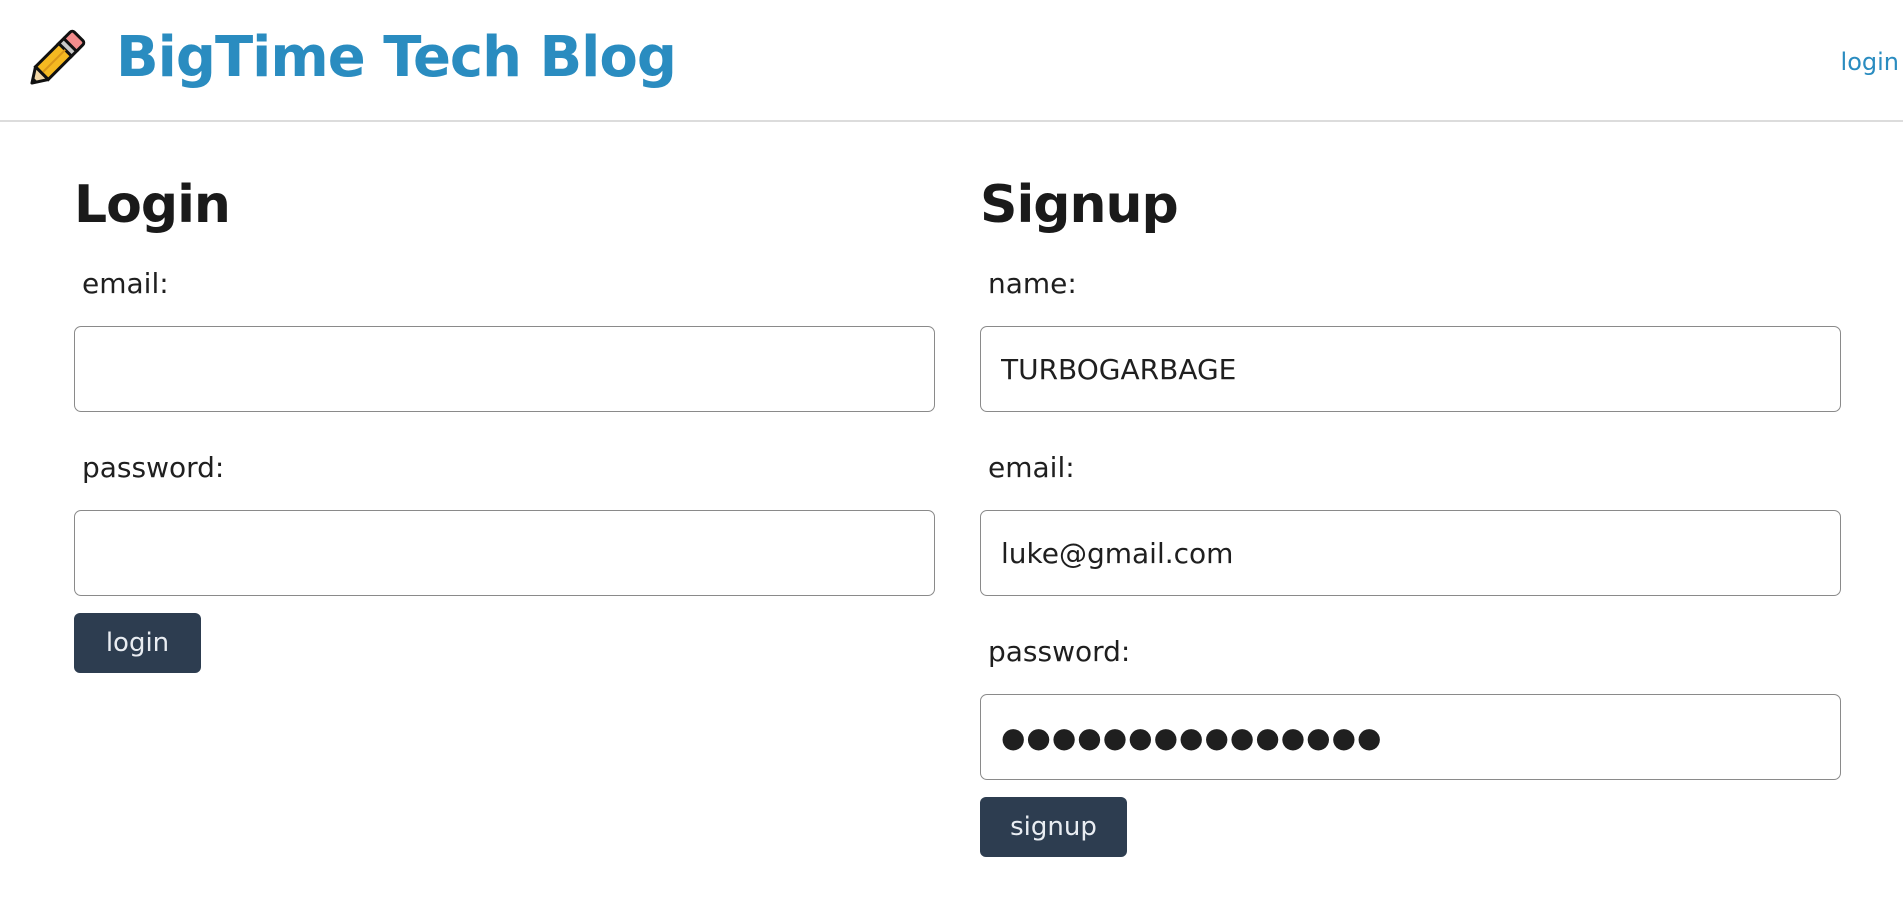  Describe the element at coordinates (951, 61) in the screenshot. I see `site-header: BigTime Tech Blog login` at that location.